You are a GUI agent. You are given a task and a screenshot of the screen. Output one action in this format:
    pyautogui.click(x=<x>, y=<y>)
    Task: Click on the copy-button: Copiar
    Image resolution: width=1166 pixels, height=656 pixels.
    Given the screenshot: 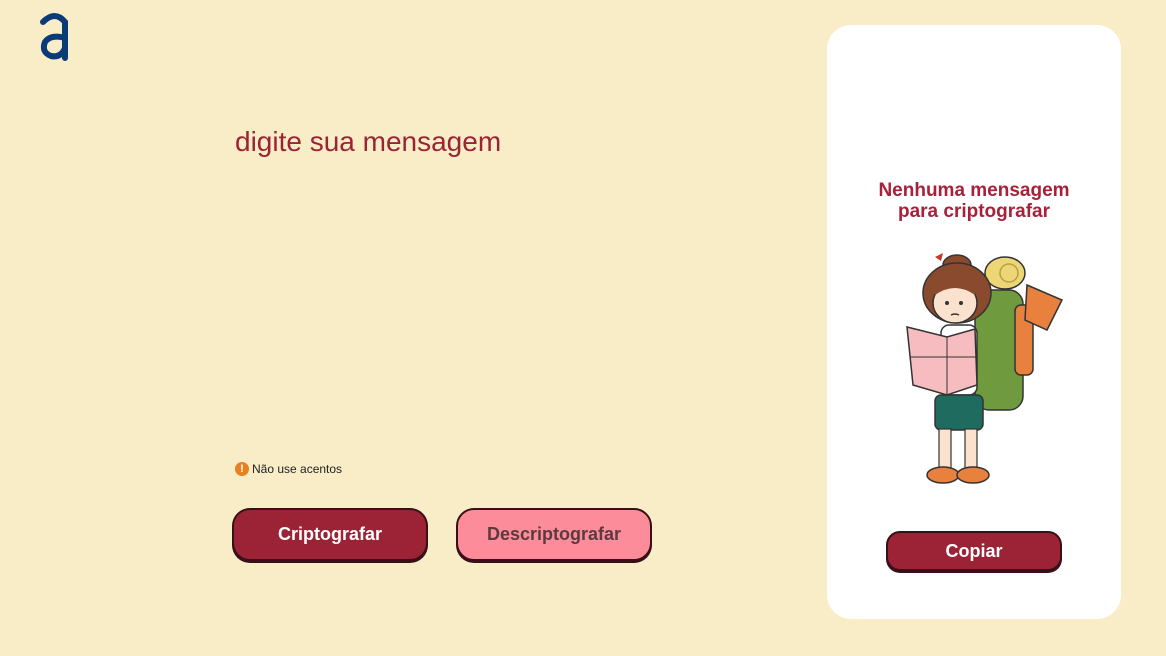 What is the action you would take?
    pyautogui.click(x=974, y=551)
    